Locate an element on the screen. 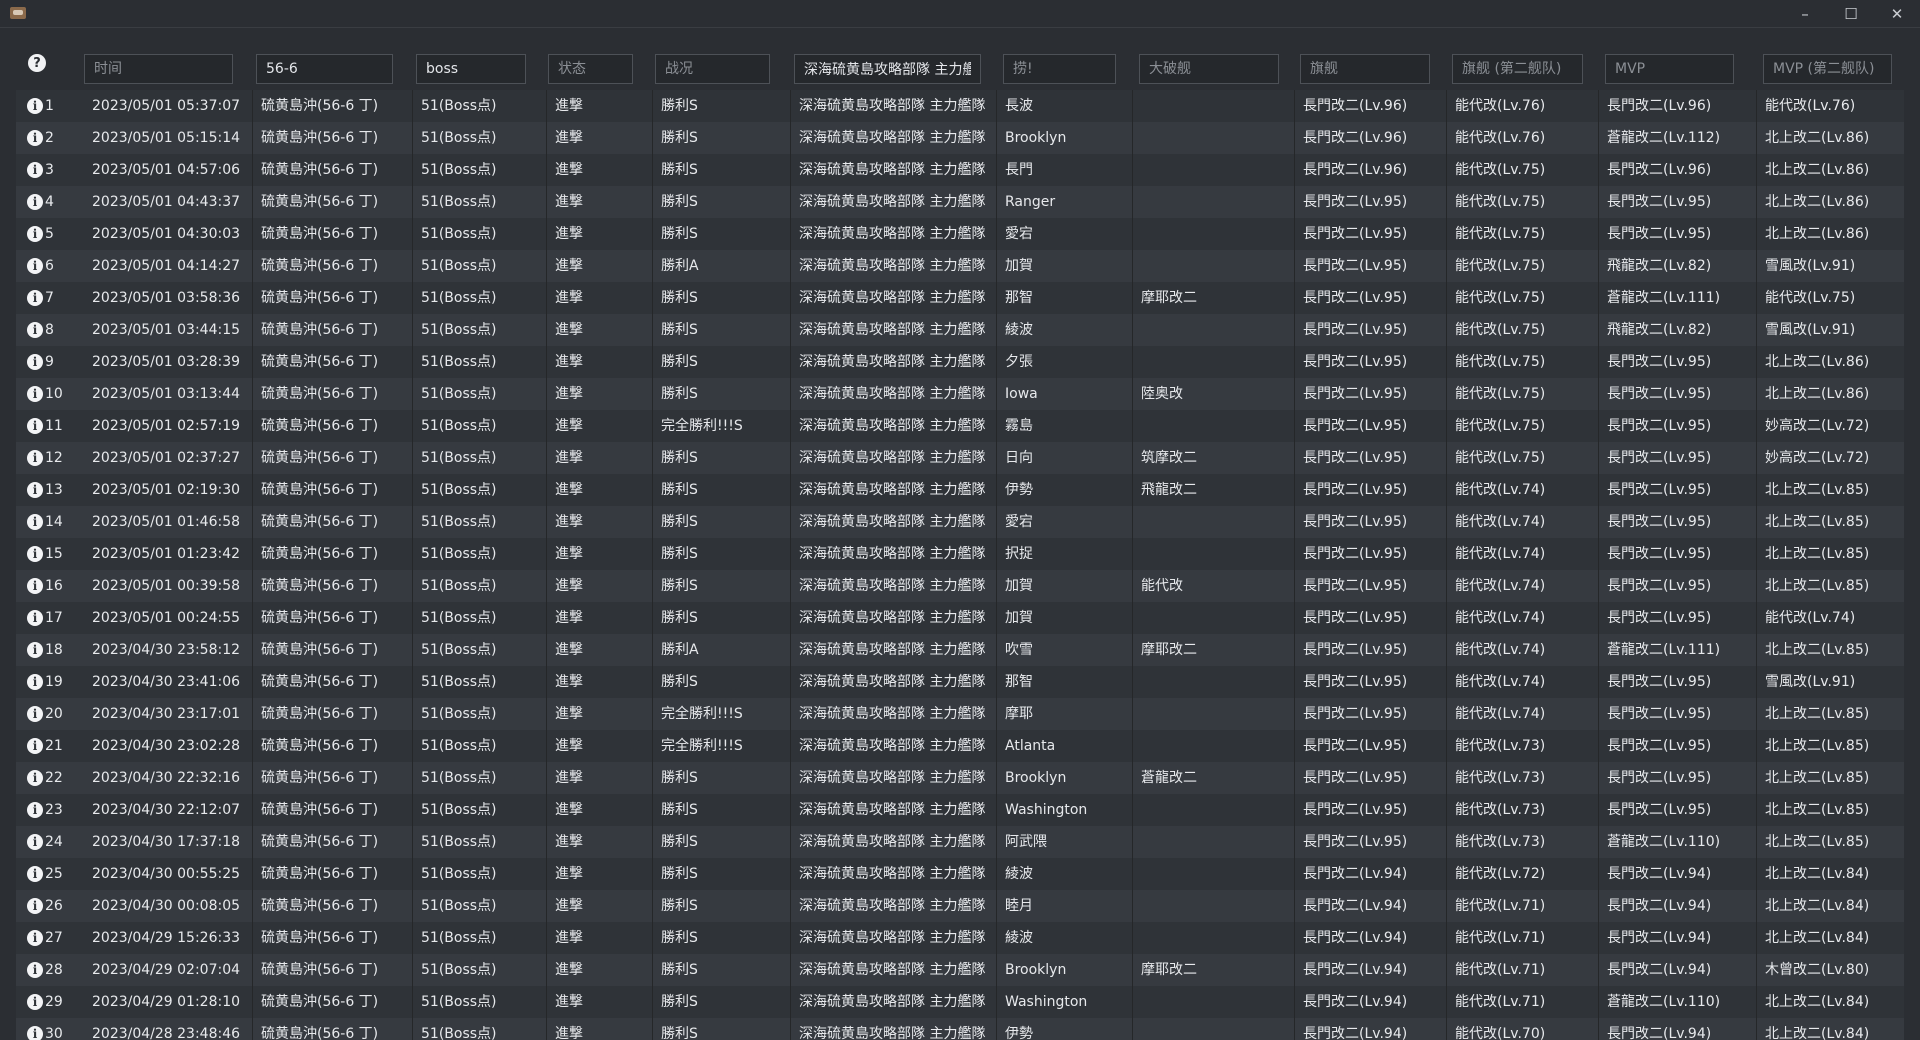  filter-node-input is located at coordinates (471, 69).